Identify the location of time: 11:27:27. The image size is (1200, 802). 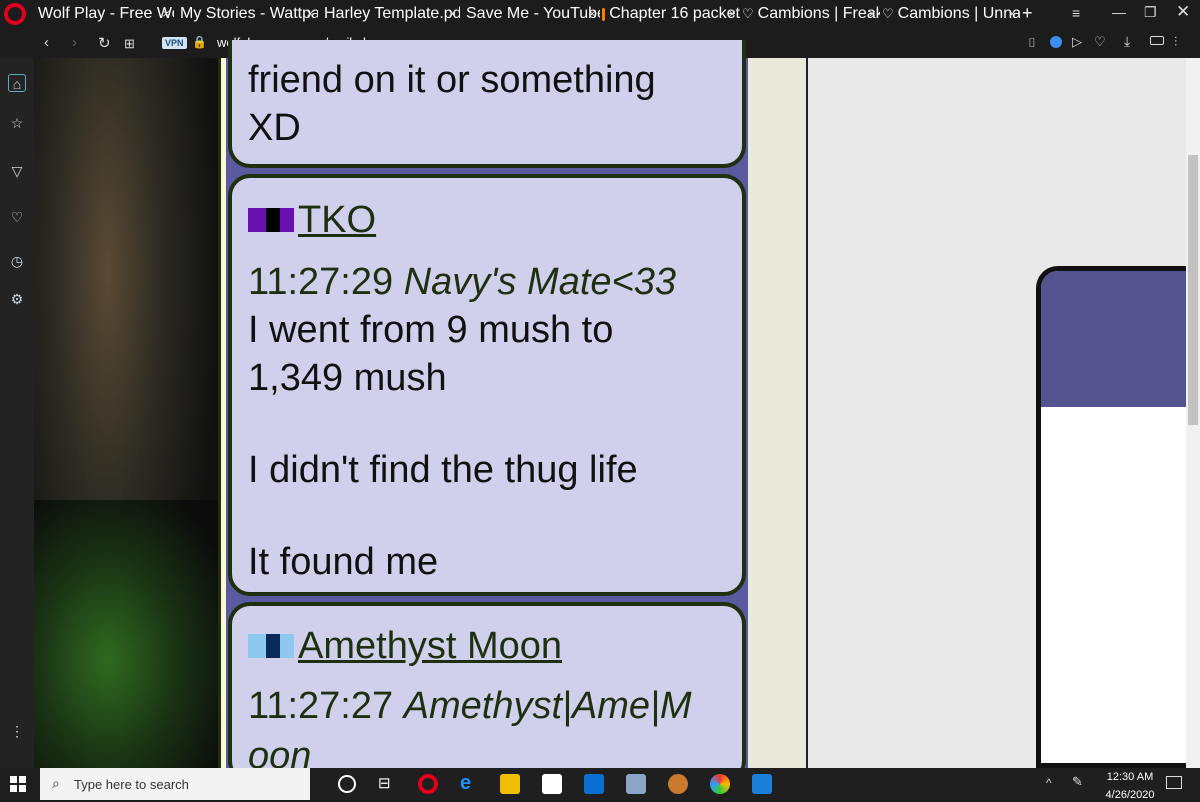
(321, 706).